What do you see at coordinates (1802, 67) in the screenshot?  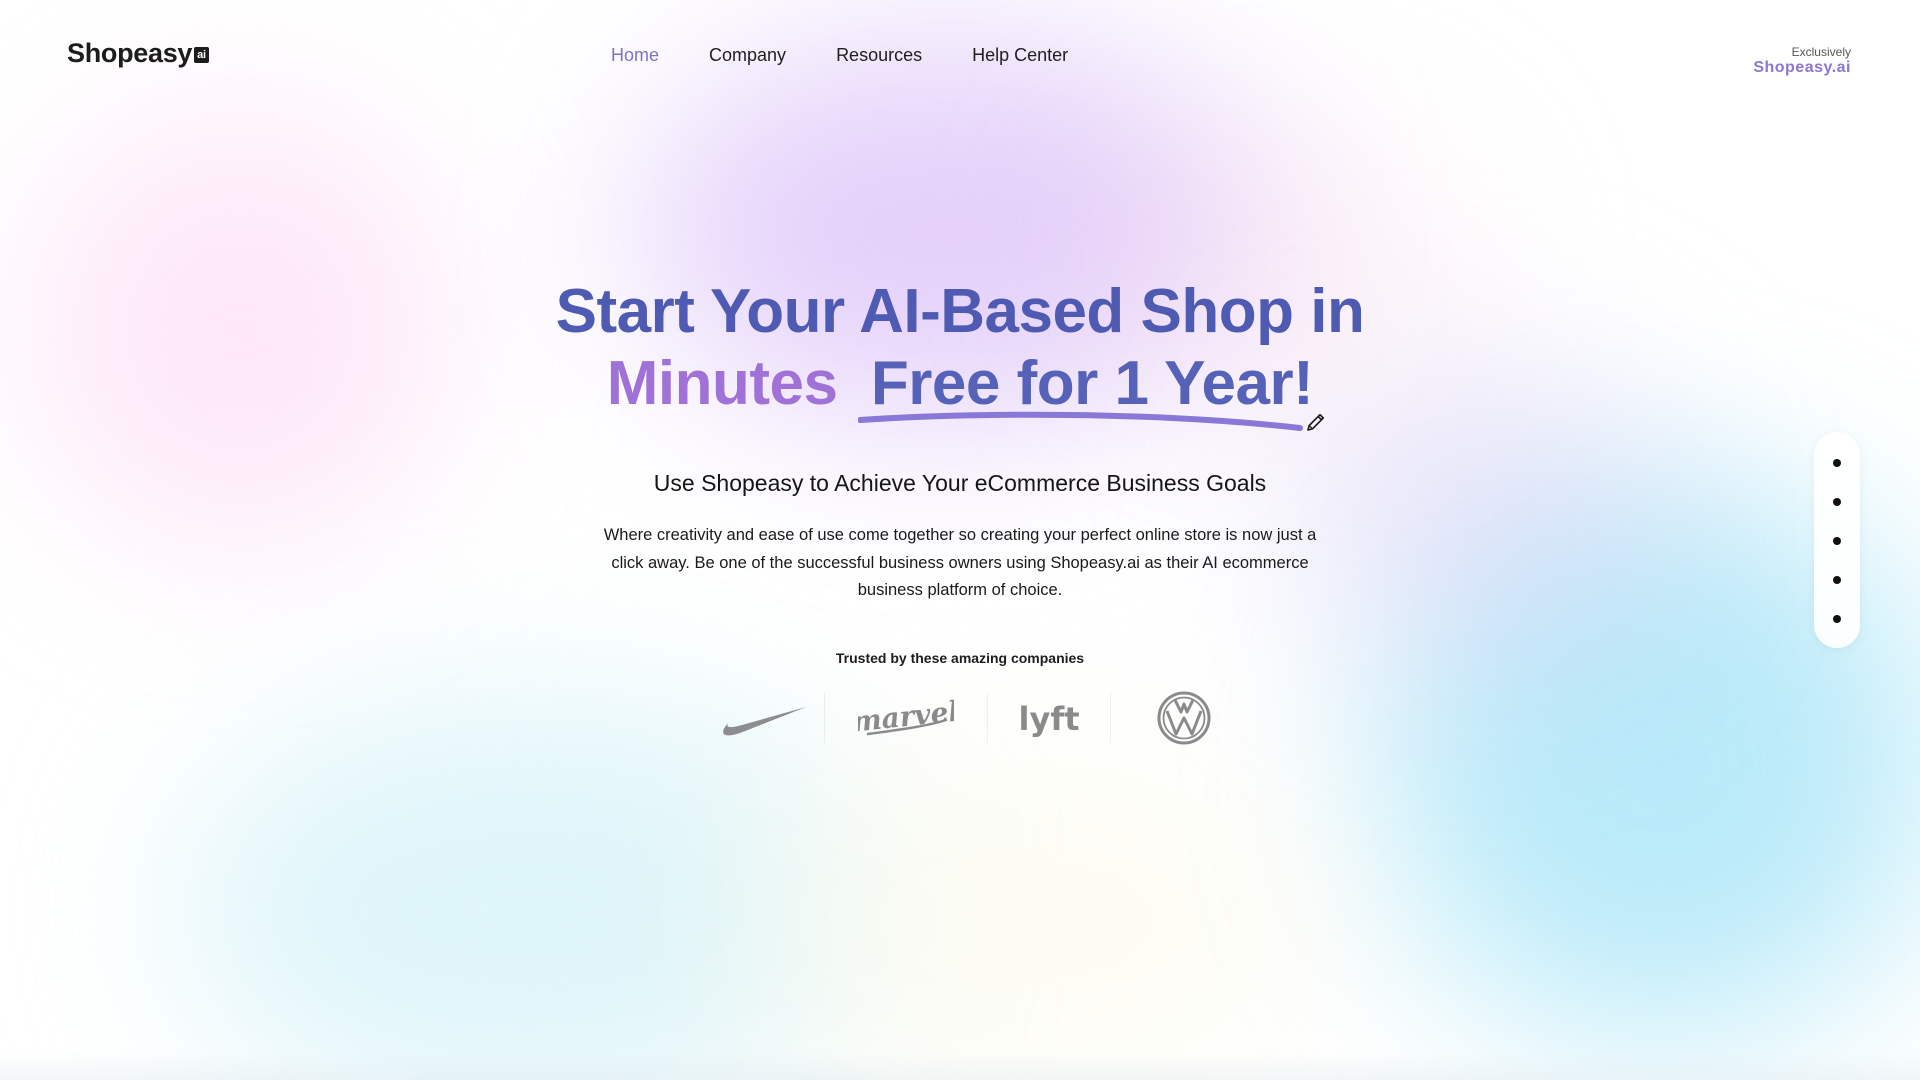 I see `exclusive-brand: Shopeasy.ai` at bounding box center [1802, 67].